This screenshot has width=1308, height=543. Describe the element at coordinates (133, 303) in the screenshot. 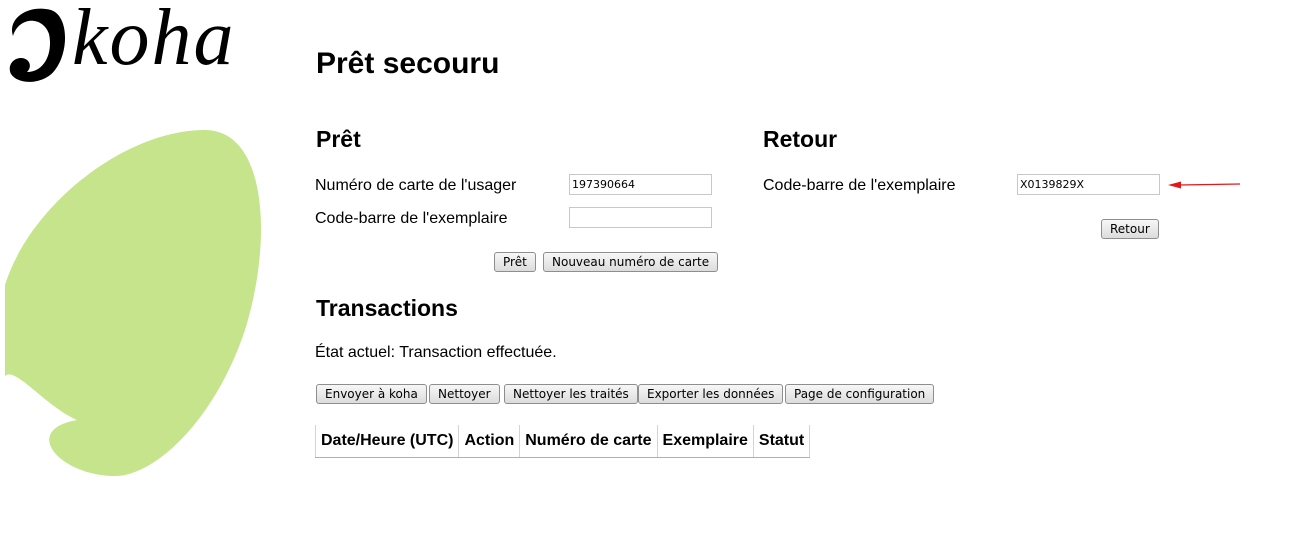

I see `koha-leaf-icon` at that location.